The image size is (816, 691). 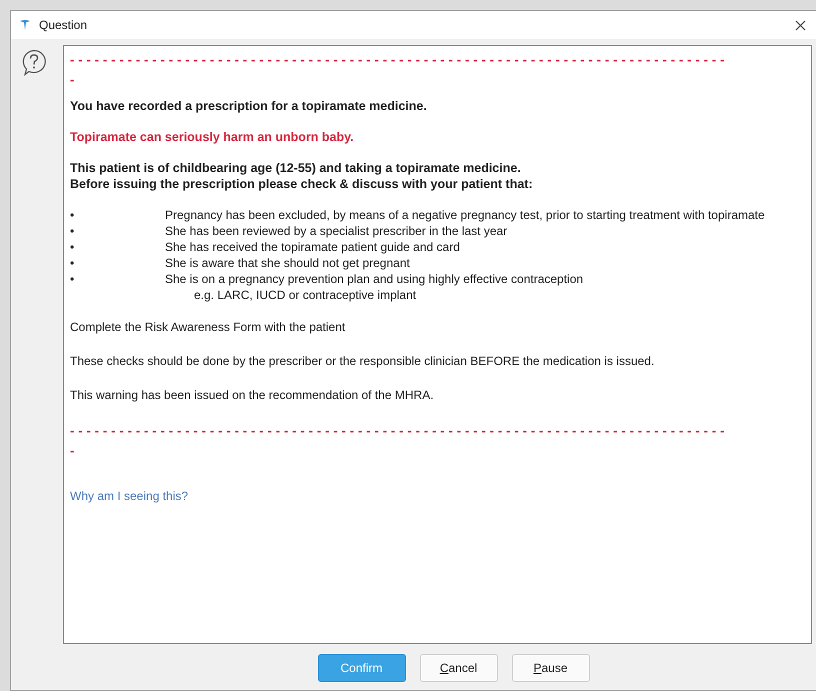 I want to click on checklist-item: • She has been reviewed by a specialist prescriber in the last year, so click(x=289, y=231).